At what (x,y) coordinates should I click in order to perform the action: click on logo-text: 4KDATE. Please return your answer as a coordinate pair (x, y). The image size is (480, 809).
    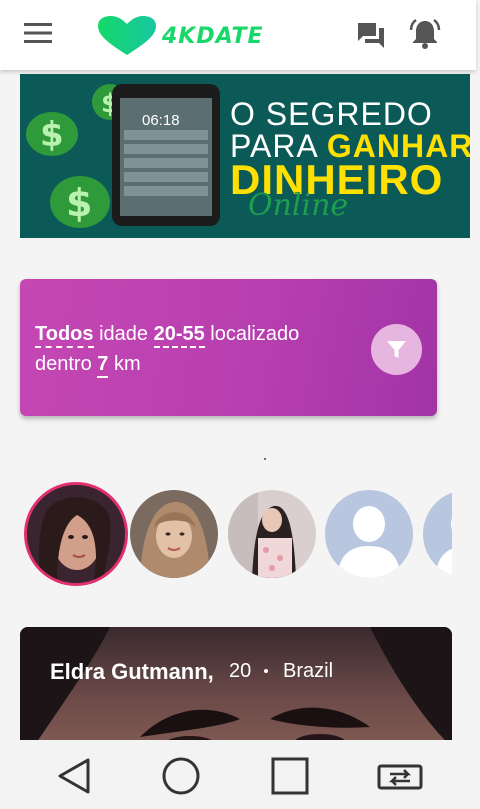
    Looking at the image, I should click on (213, 36).